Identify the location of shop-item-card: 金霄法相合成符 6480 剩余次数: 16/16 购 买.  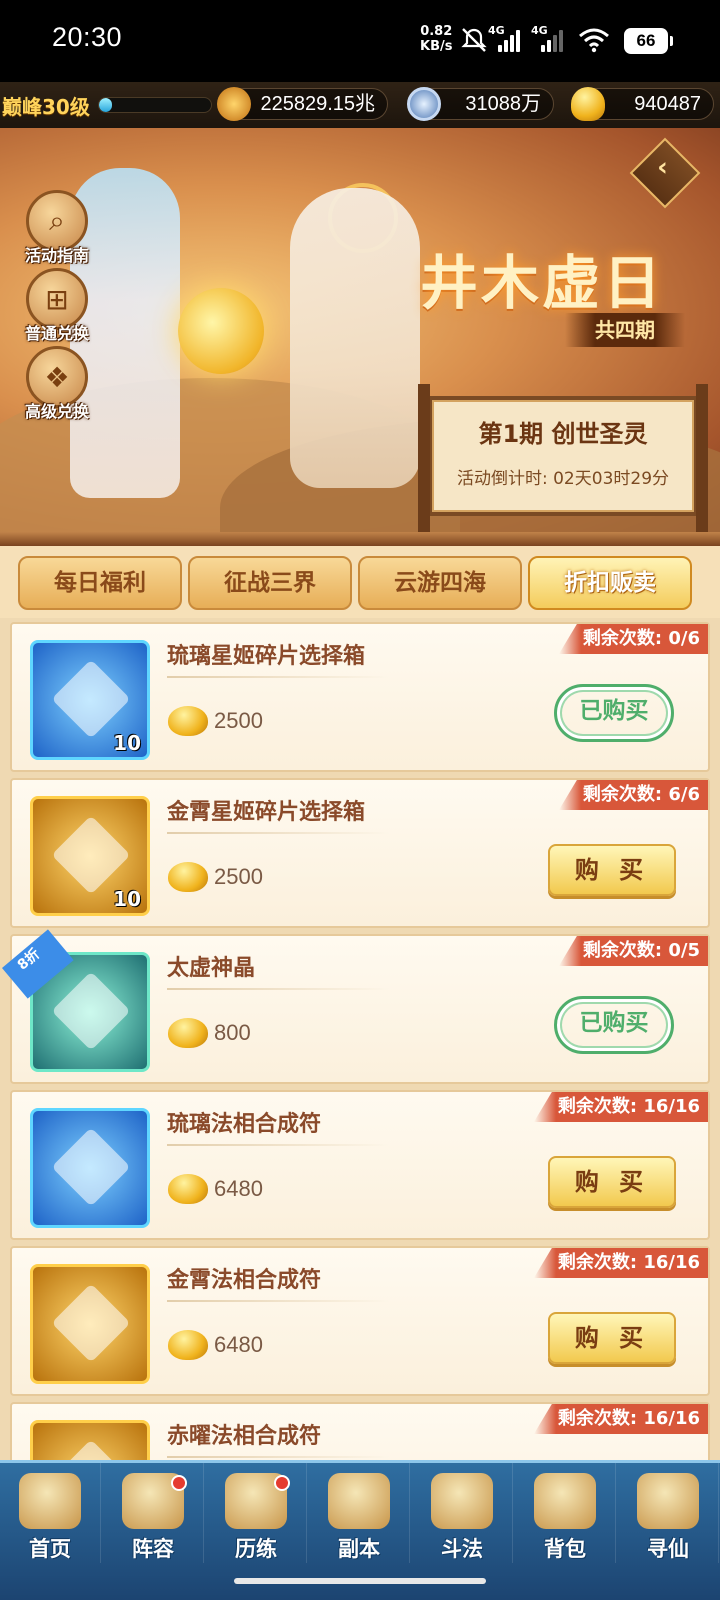
(360, 1321).